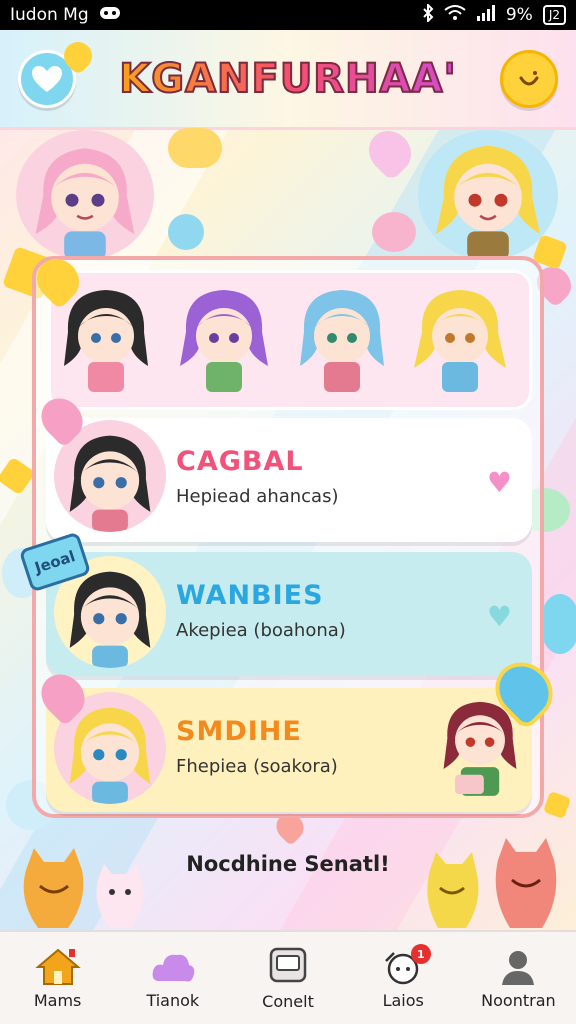 The width and height of the screenshot is (576, 1024). I want to click on message-icon, so click(288, 964).